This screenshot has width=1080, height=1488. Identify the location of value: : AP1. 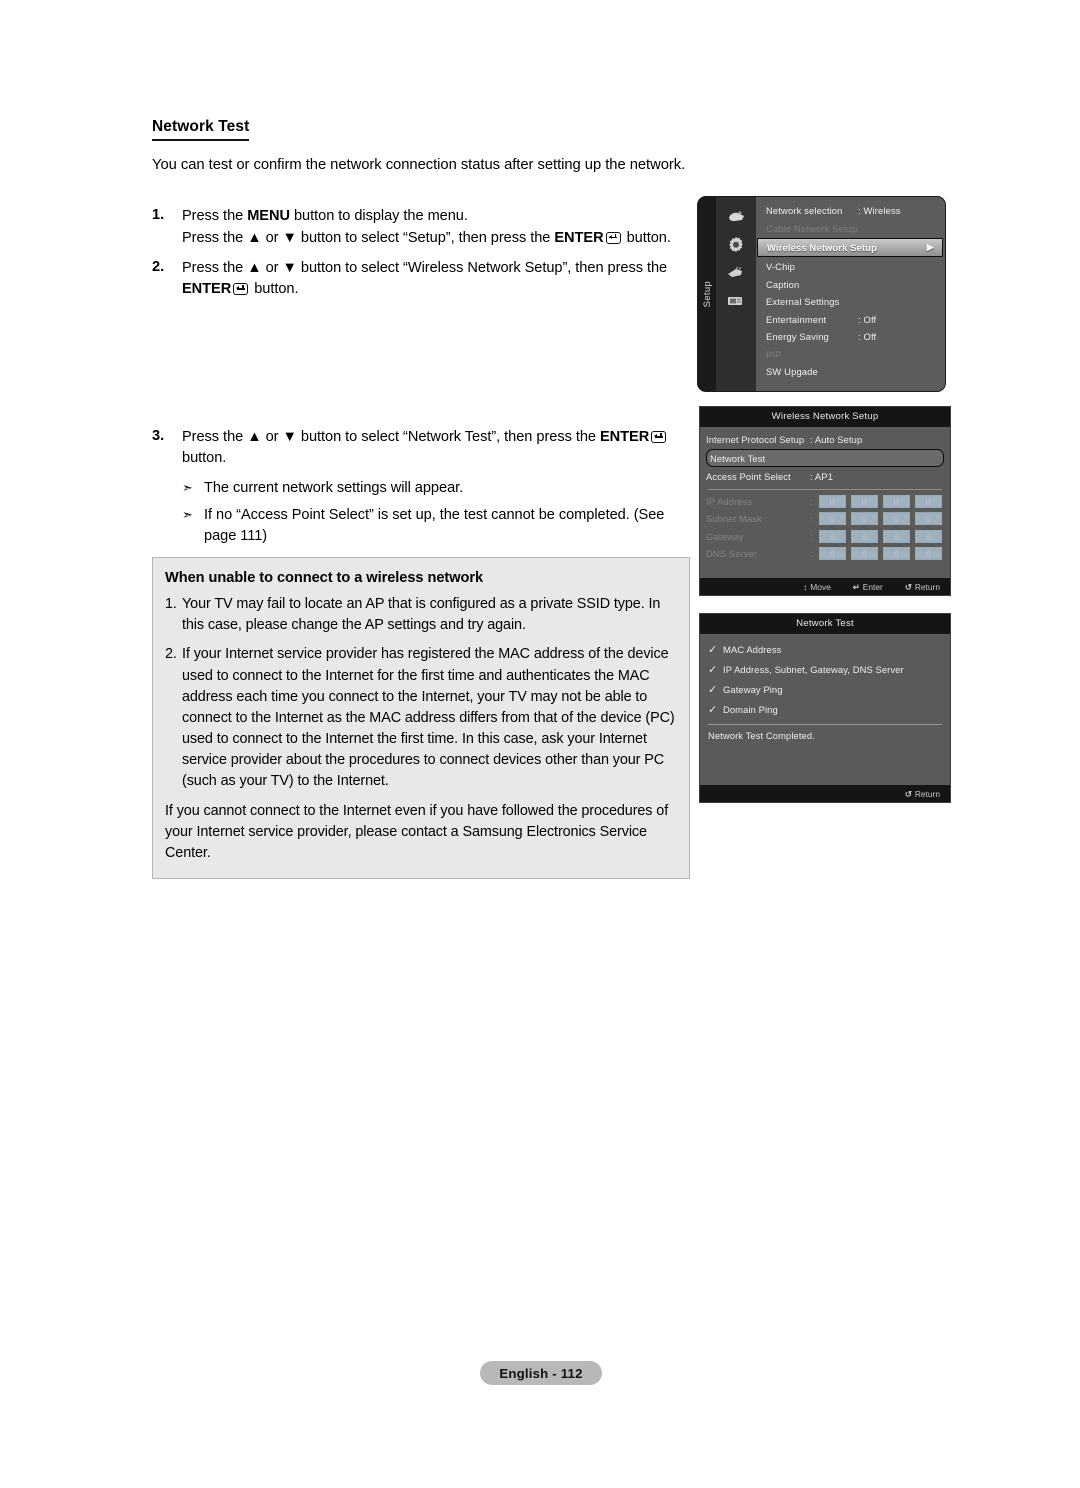
(821, 477).